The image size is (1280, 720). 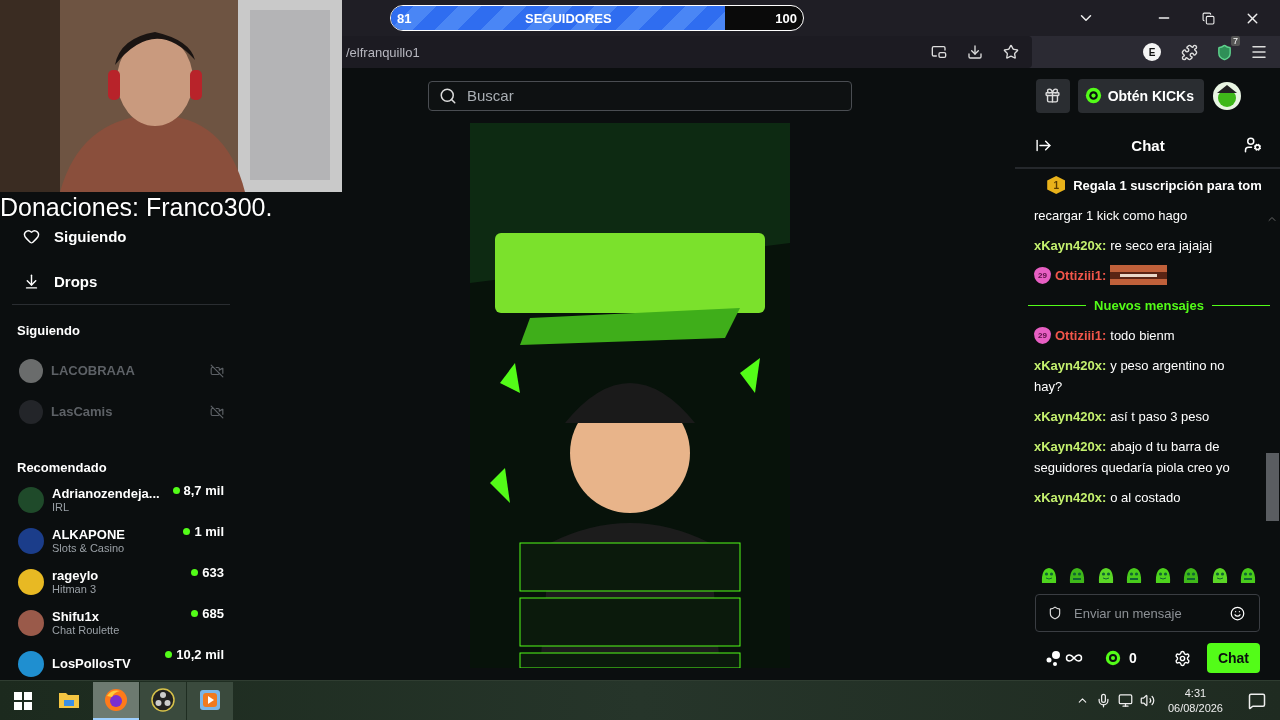 What do you see at coordinates (89, 534) in the screenshot?
I see `channel-name: ALKAPONE` at bounding box center [89, 534].